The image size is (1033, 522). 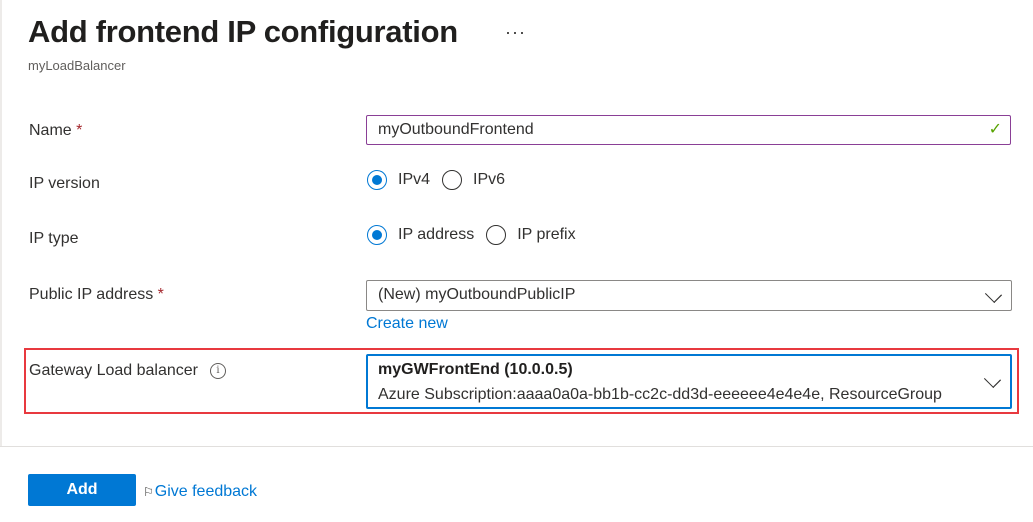 What do you see at coordinates (218, 371) in the screenshot?
I see `info-icon: i` at bounding box center [218, 371].